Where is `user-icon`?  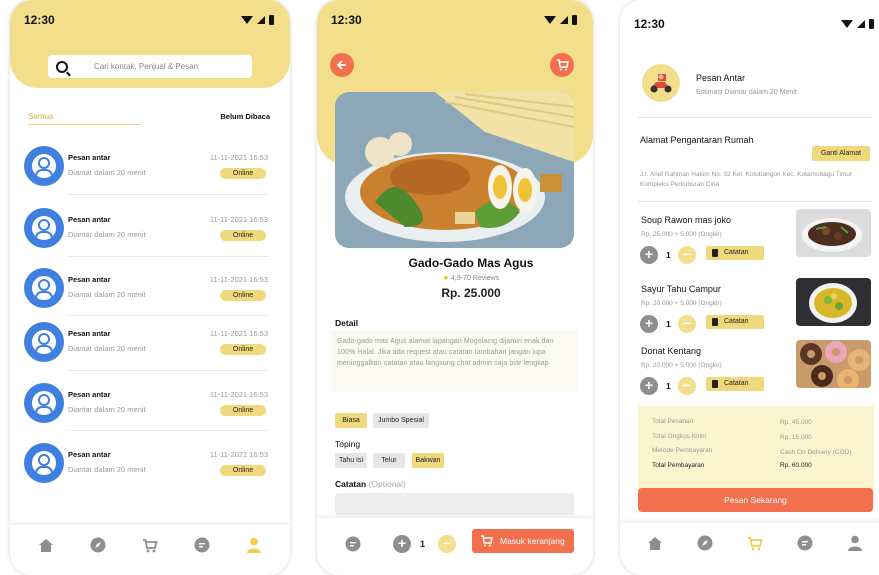 user-icon is located at coordinates (44, 288).